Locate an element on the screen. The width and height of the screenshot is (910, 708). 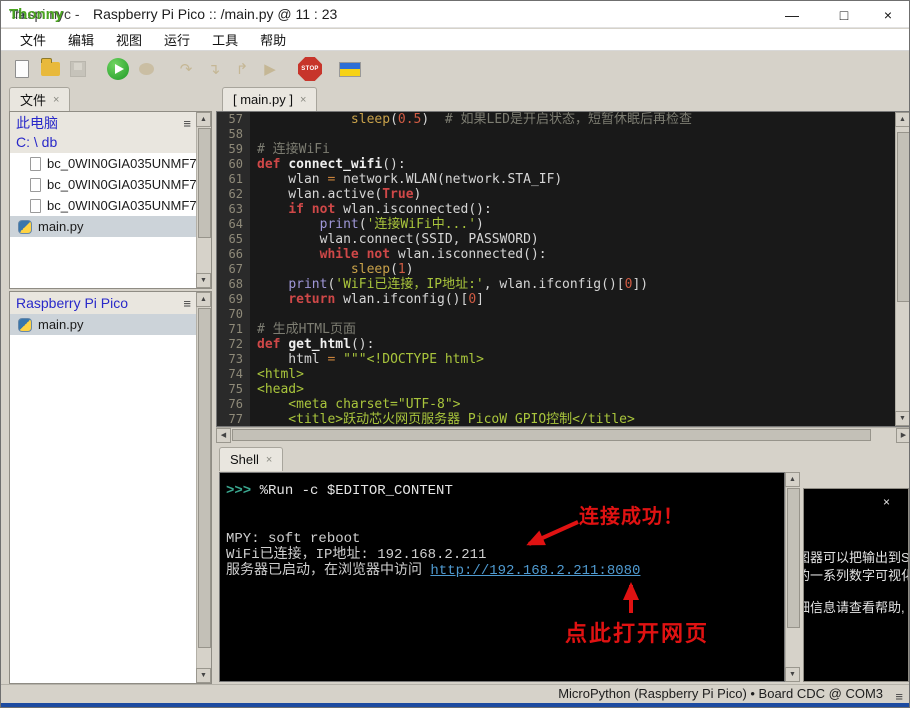
shell-line: 服务器已启动，在浏览器中访问 http://192.168.2.211:8080 is located at coordinates (505, 571).